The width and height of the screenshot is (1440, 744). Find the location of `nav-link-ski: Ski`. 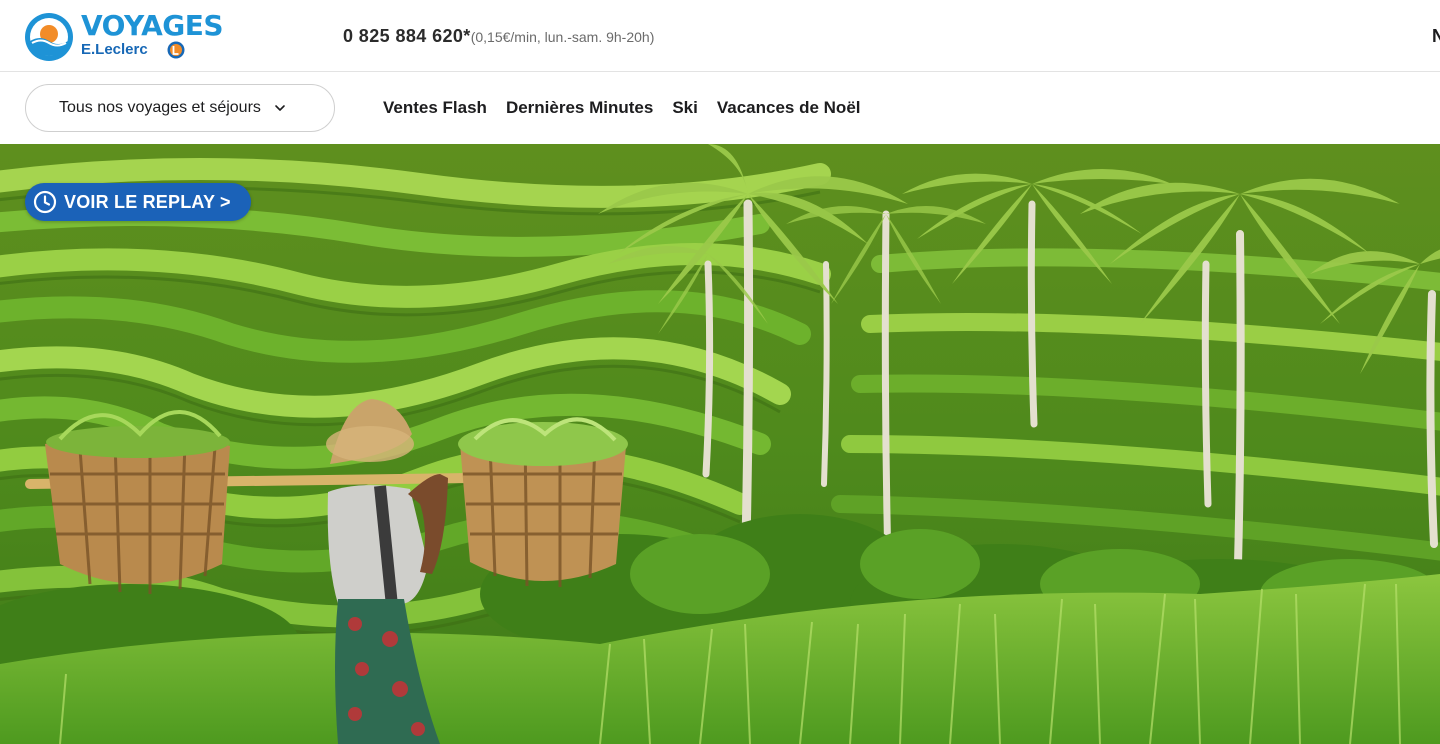

nav-link-ski: Ski is located at coordinates (685, 108).